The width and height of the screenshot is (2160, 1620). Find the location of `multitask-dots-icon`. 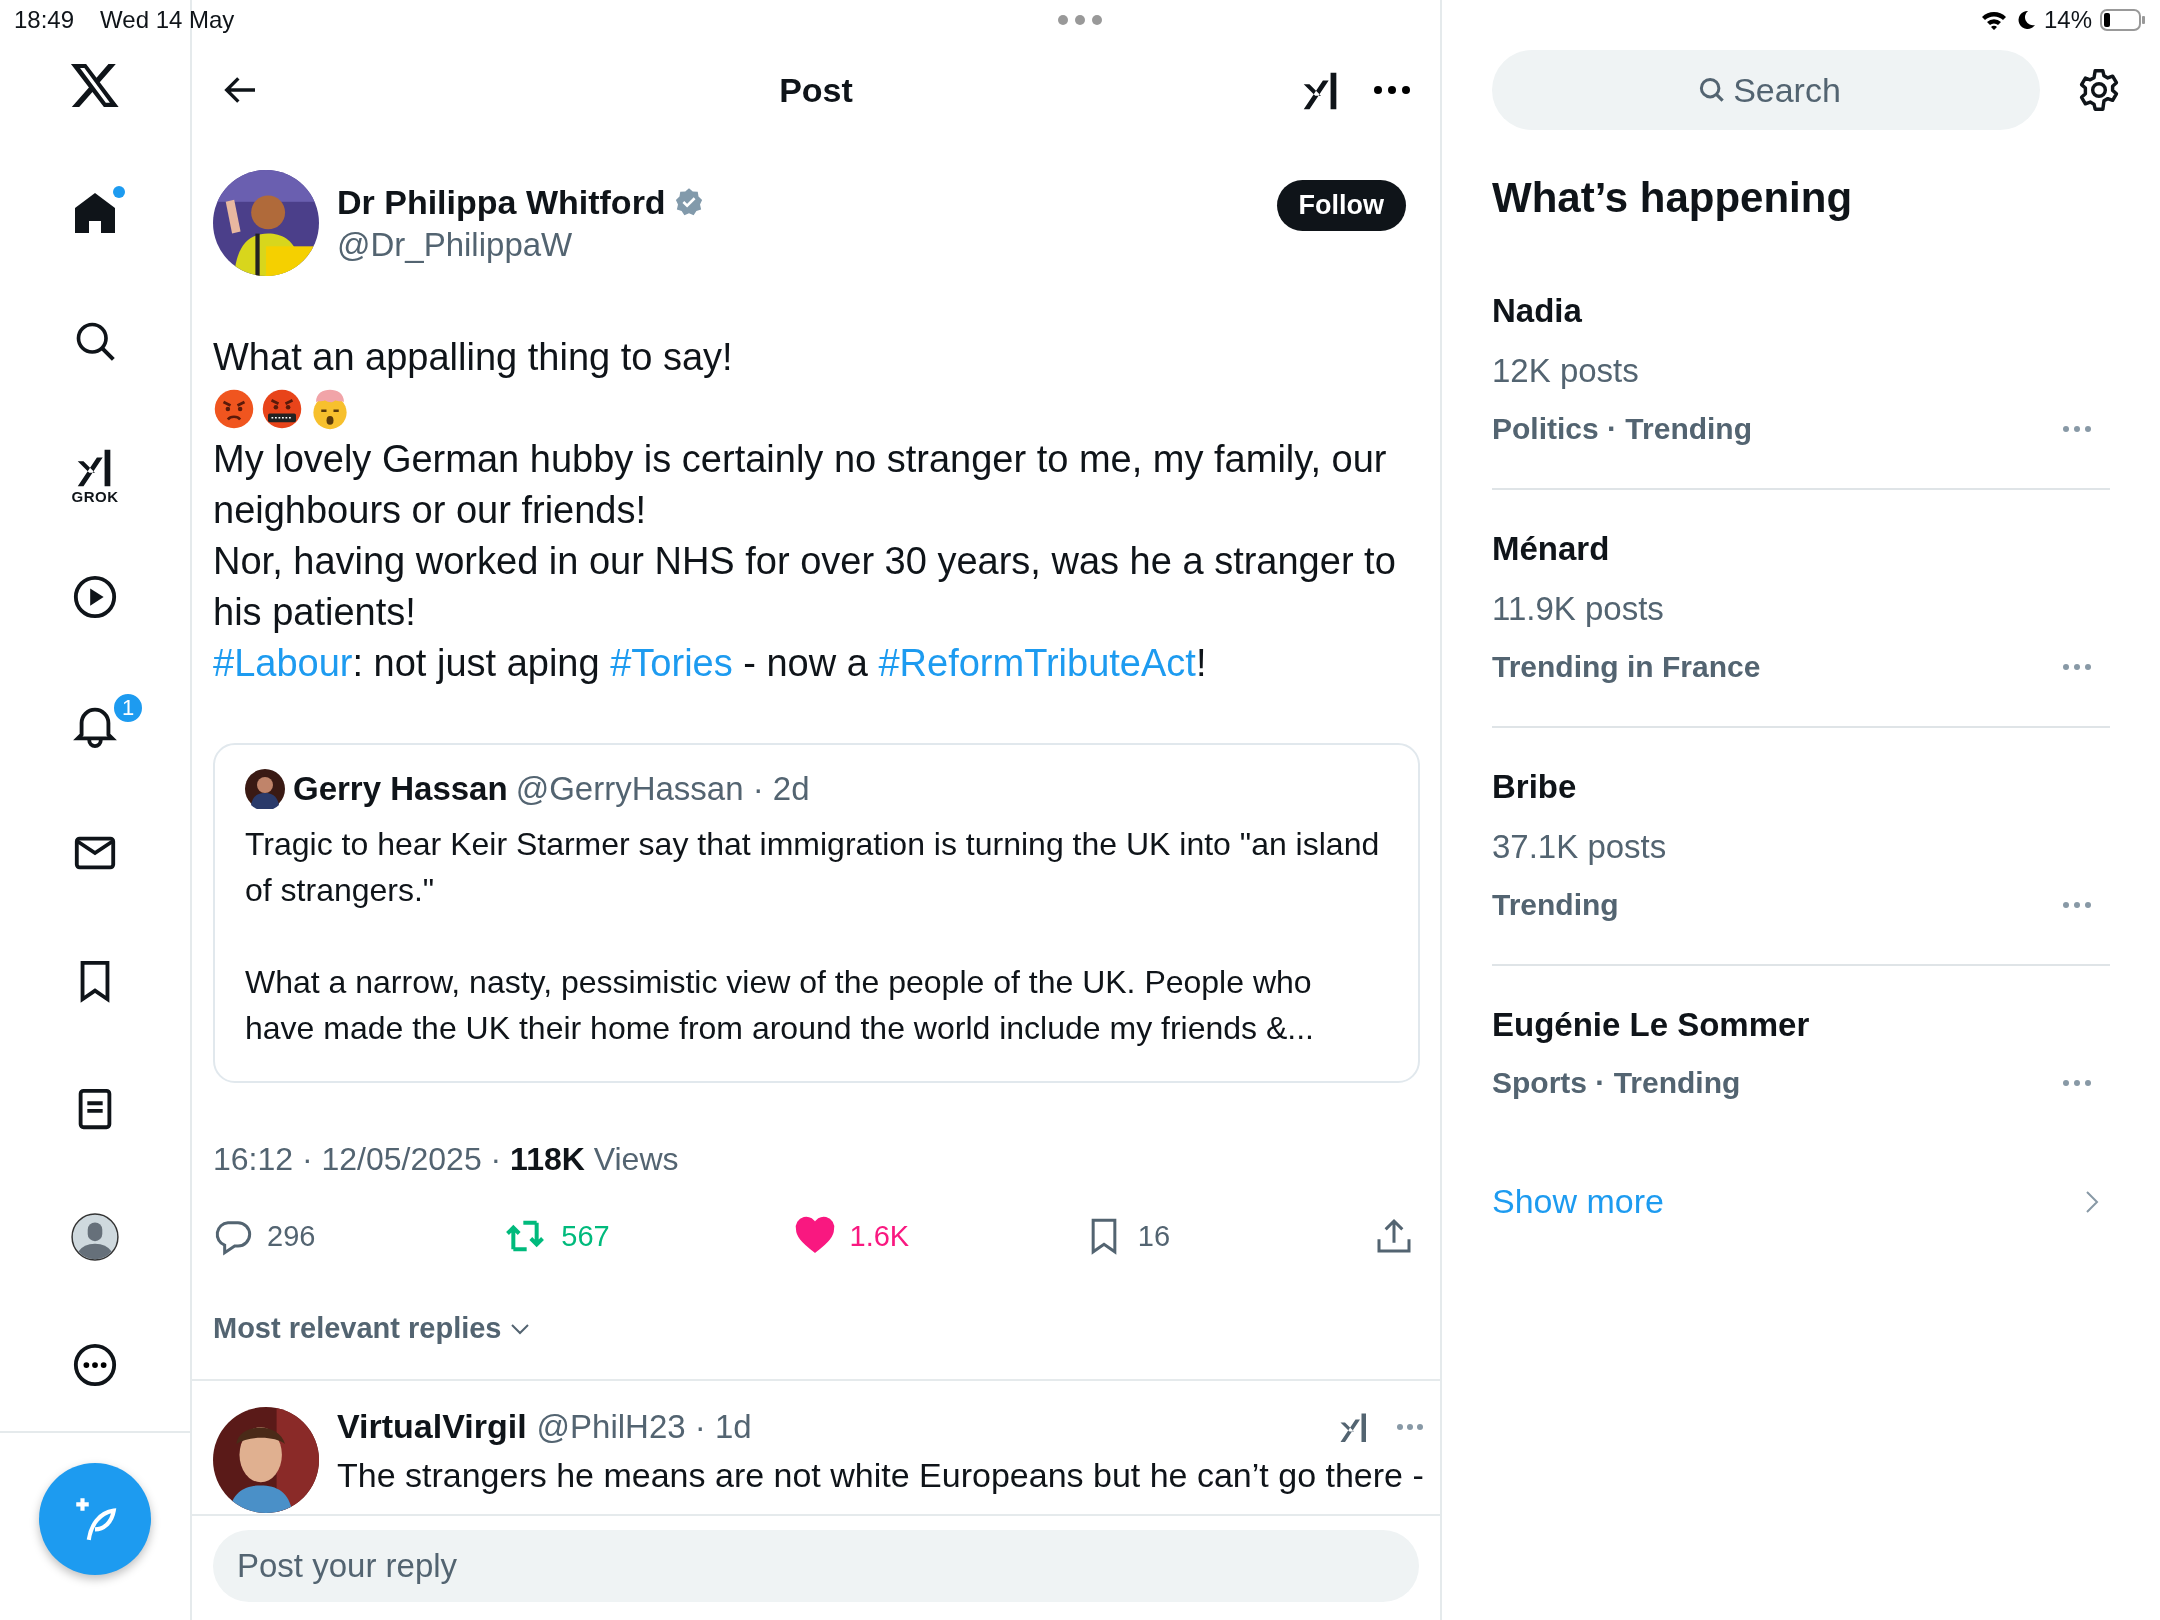

multitask-dots-icon is located at coordinates (1080, 20).